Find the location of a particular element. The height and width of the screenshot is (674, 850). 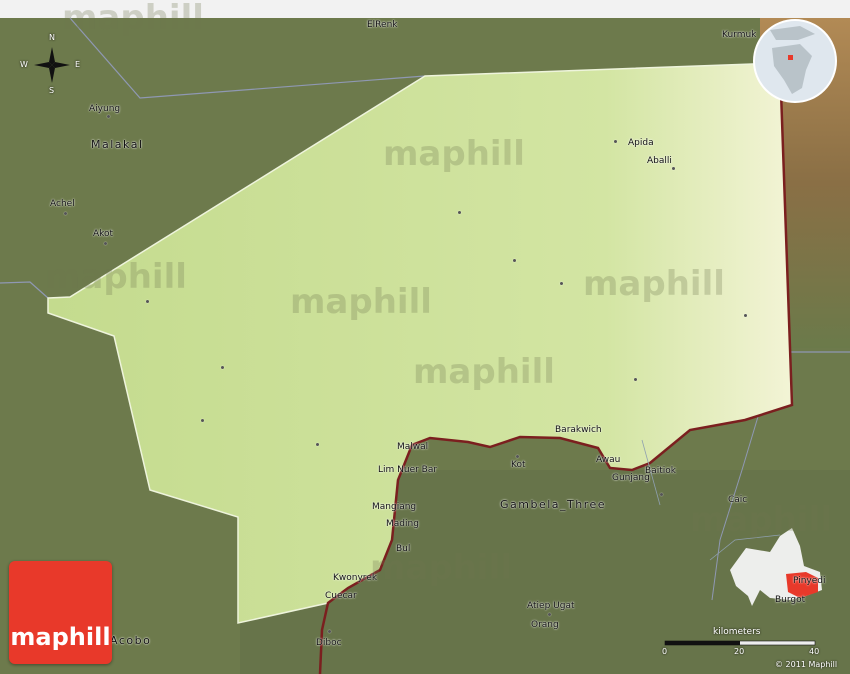

place-label: Gambela_Three is located at coordinates (553, 504).